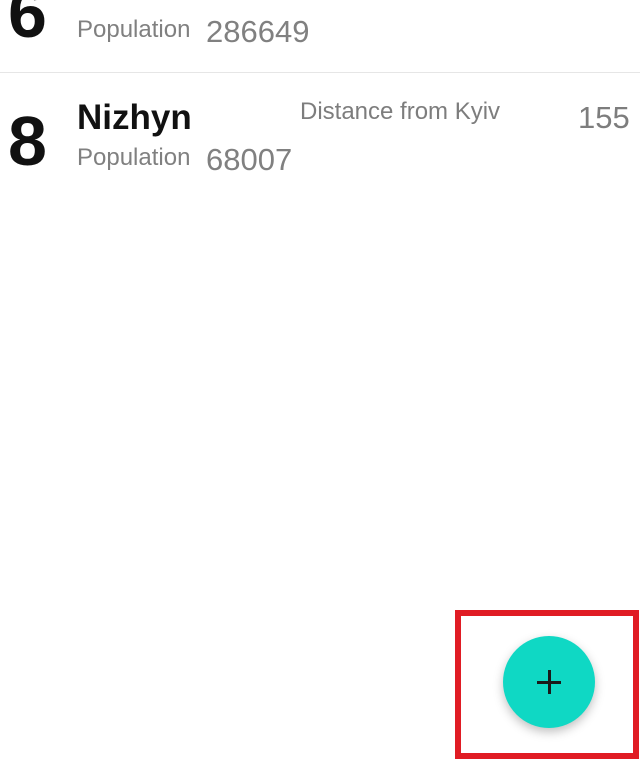 The width and height of the screenshot is (640, 779). What do you see at coordinates (604, 117) in the screenshot?
I see `distance-value: 155` at bounding box center [604, 117].